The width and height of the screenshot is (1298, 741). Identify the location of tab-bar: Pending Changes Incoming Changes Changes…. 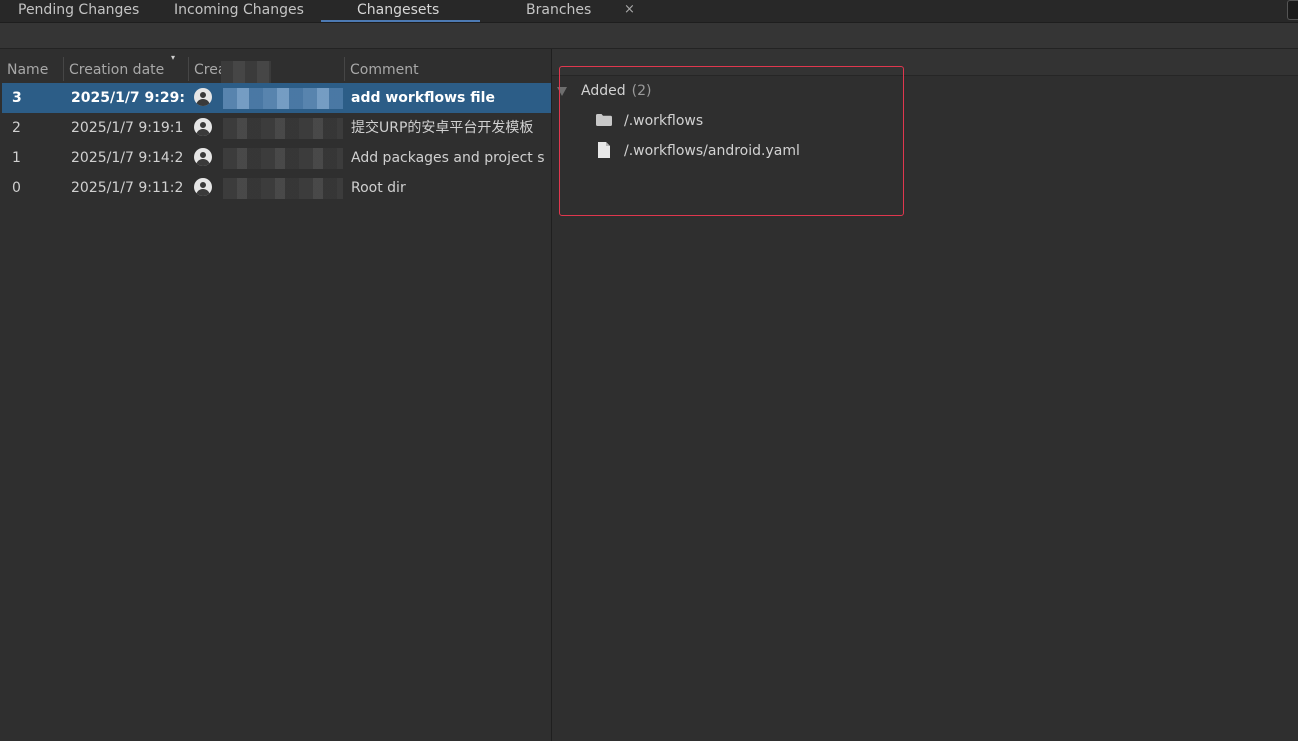
(649, 11).